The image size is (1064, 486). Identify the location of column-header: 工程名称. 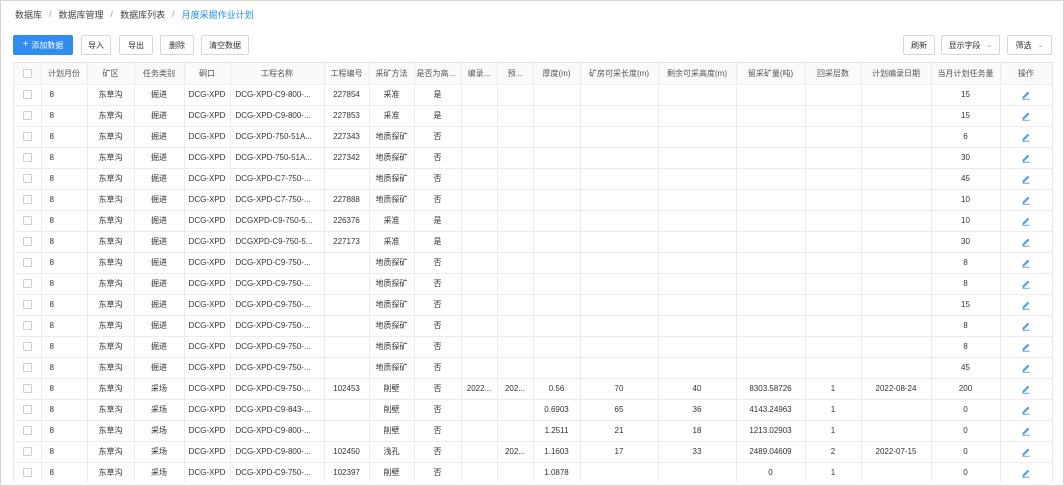
(277, 74).